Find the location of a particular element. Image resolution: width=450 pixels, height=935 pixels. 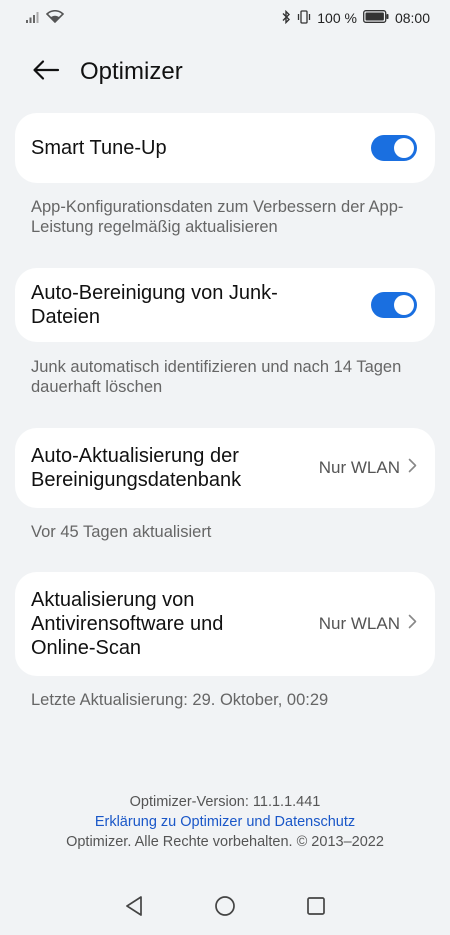

square-recents-icon is located at coordinates (316, 908).